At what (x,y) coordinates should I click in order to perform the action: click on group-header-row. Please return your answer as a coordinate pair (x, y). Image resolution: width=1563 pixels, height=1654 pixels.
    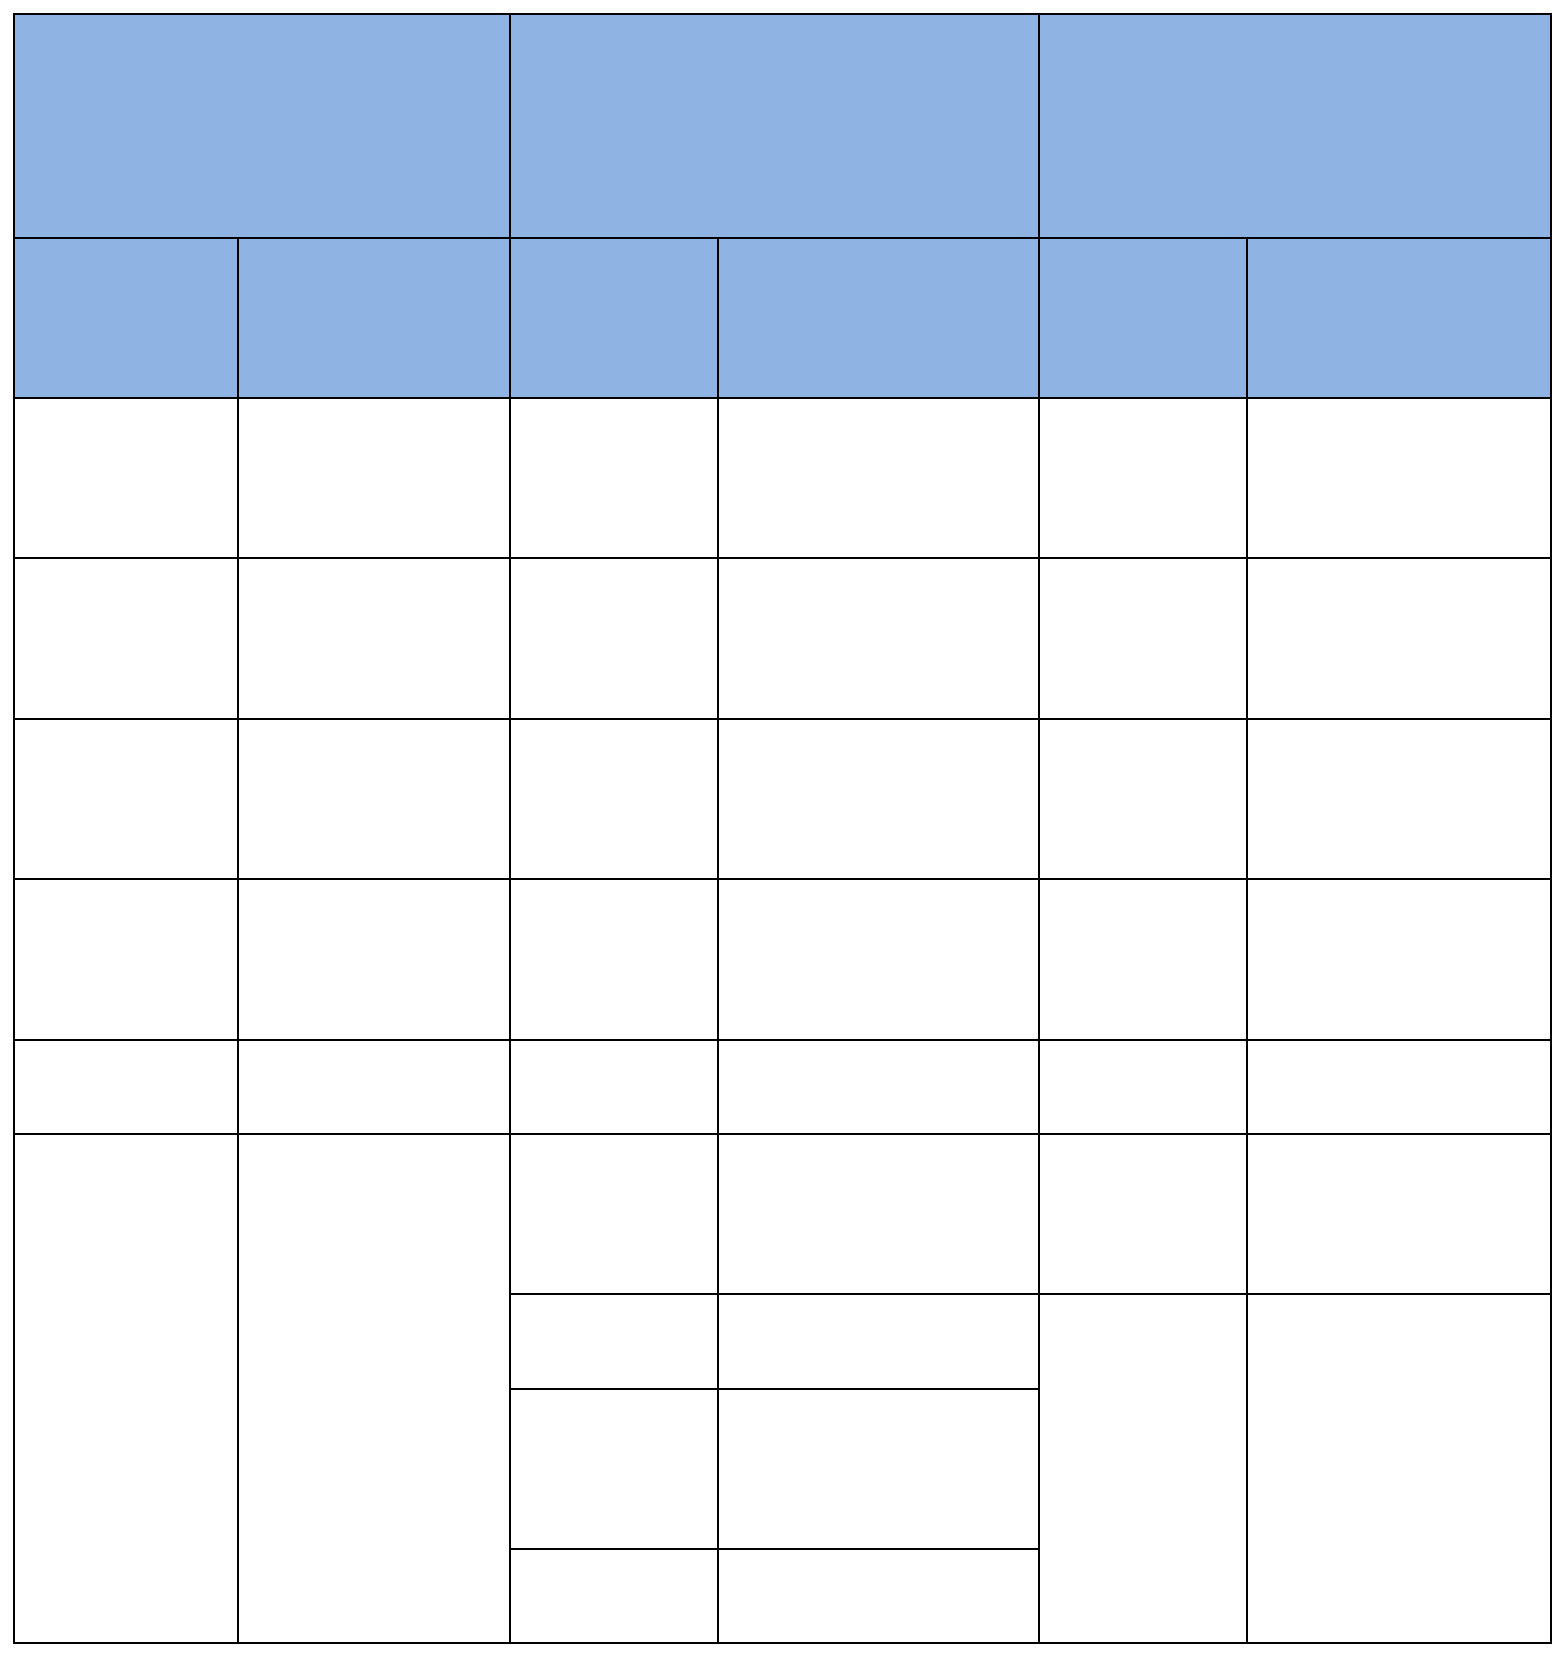
    Looking at the image, I should click on (782, 126).